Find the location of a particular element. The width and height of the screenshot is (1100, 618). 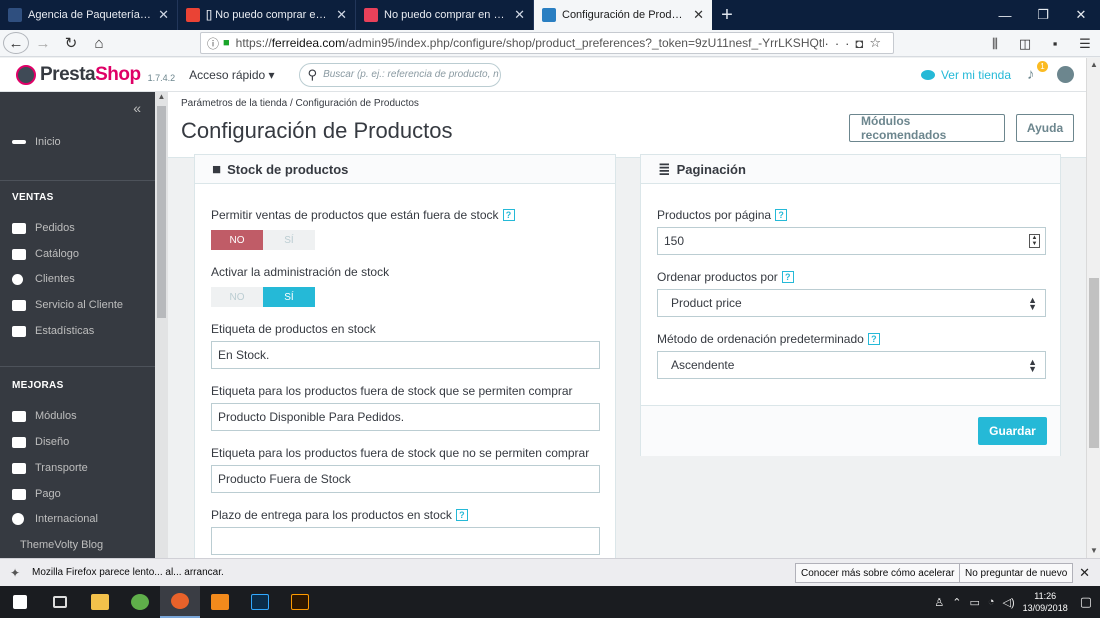

chevron-up-icon: ⌃ is located at coordinates (956, 602).